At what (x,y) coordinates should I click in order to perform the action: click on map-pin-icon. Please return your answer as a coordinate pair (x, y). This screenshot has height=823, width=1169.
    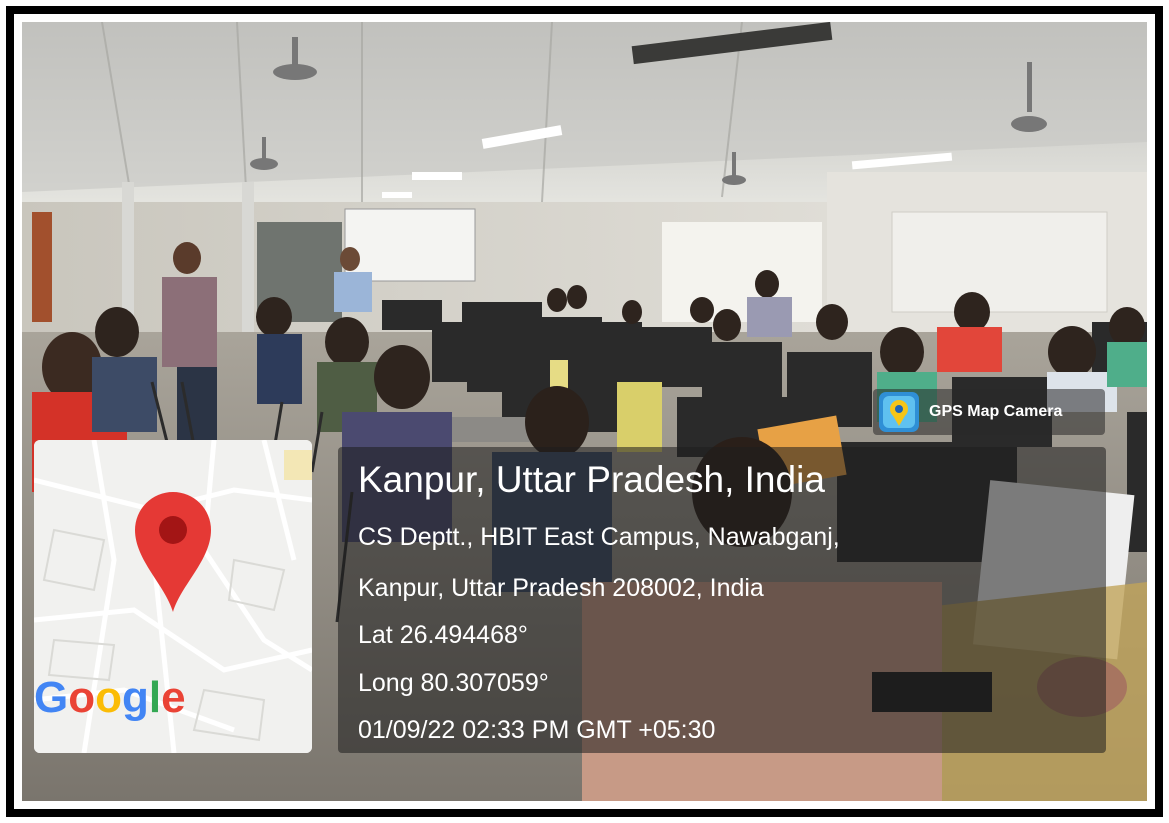
    Looking at the image, I should click on (173, 552).